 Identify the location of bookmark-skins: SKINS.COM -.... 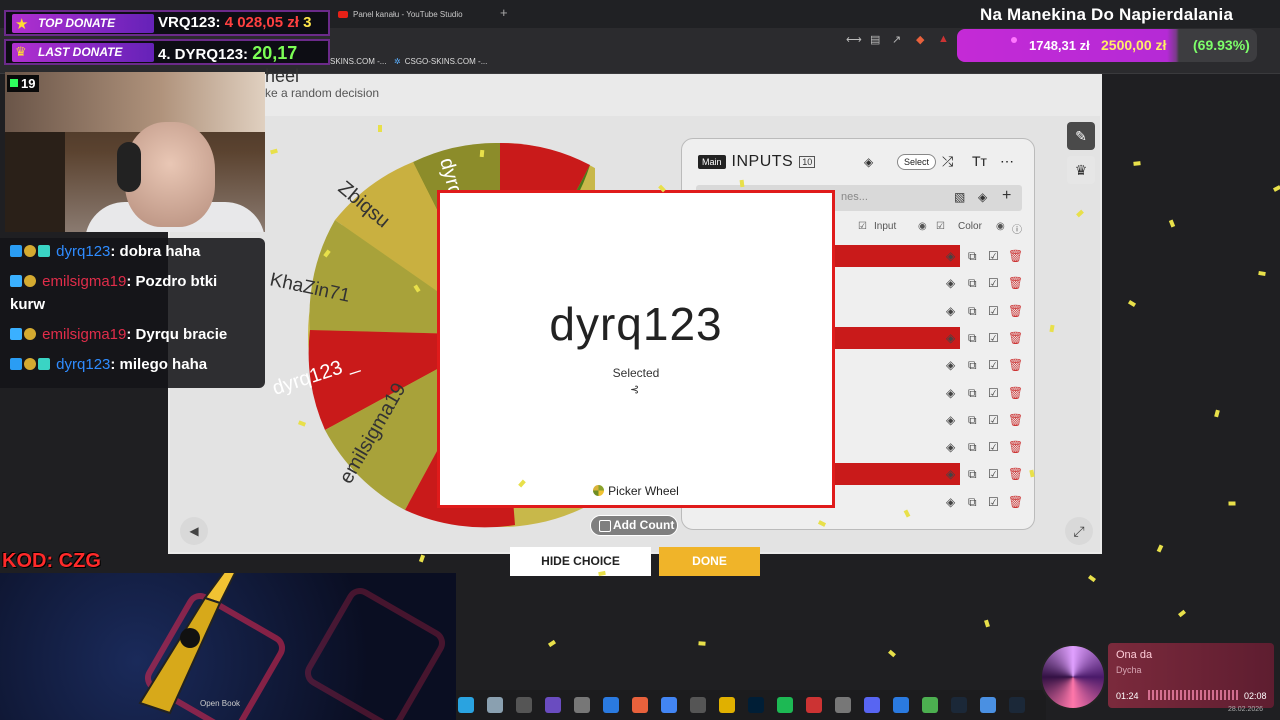
(358, 61).